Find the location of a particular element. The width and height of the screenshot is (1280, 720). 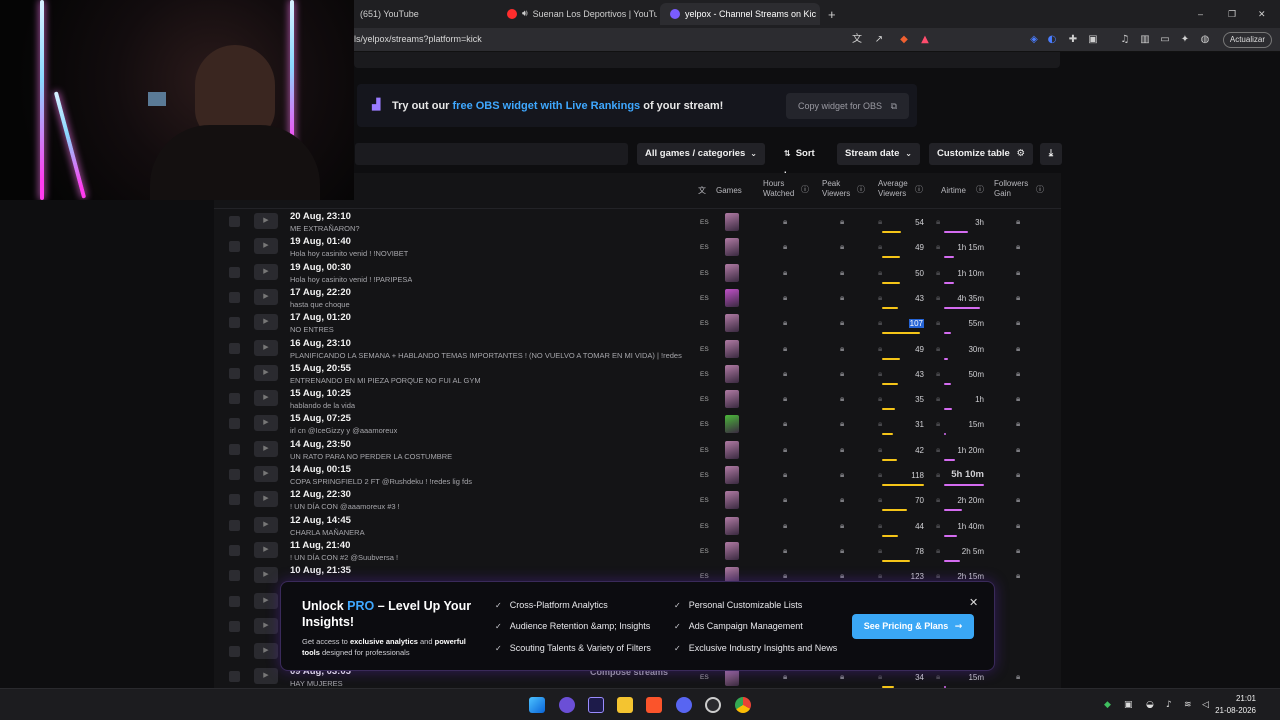

tab-yelpox-streams: yelpox - Channel Streams on Kic ✕ is located at coordinates (740, 14).